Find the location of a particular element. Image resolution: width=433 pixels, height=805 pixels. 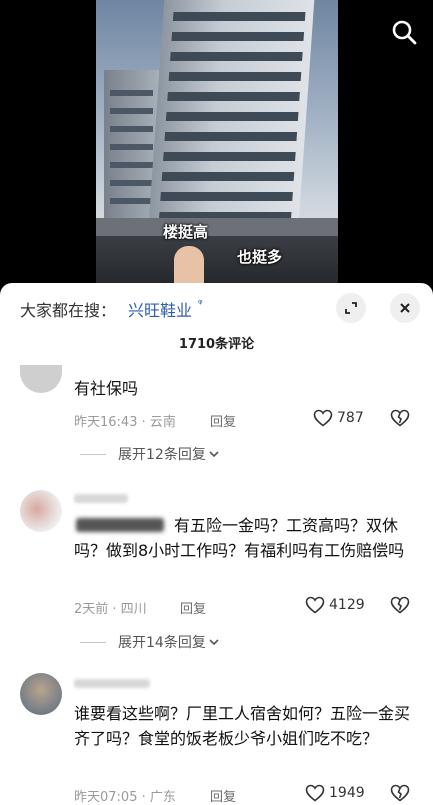

like-button: 787 is located at coordinates (338, 418).